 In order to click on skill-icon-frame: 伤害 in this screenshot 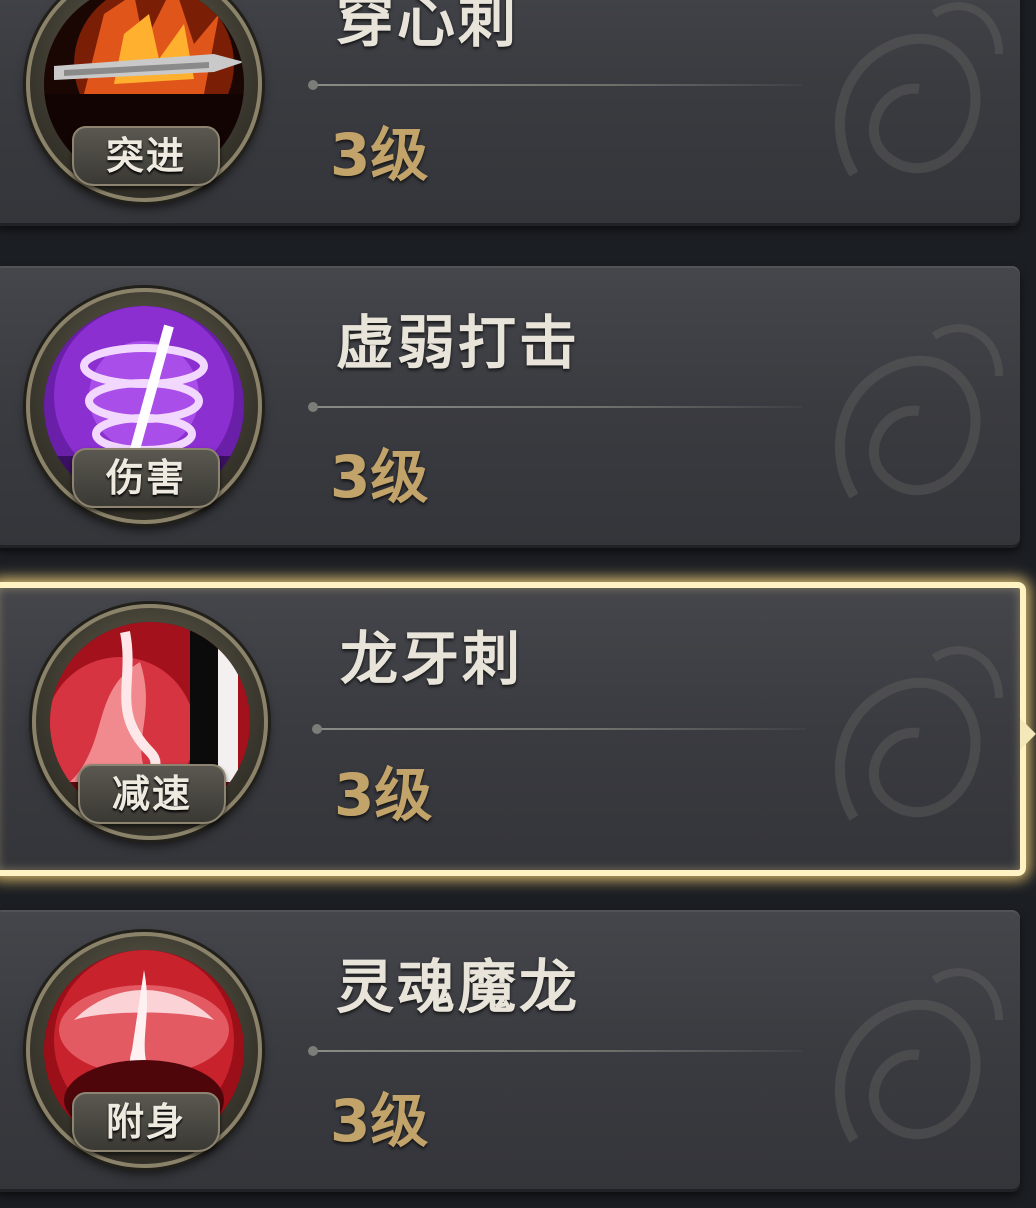, I will do `click(144, 406)`.